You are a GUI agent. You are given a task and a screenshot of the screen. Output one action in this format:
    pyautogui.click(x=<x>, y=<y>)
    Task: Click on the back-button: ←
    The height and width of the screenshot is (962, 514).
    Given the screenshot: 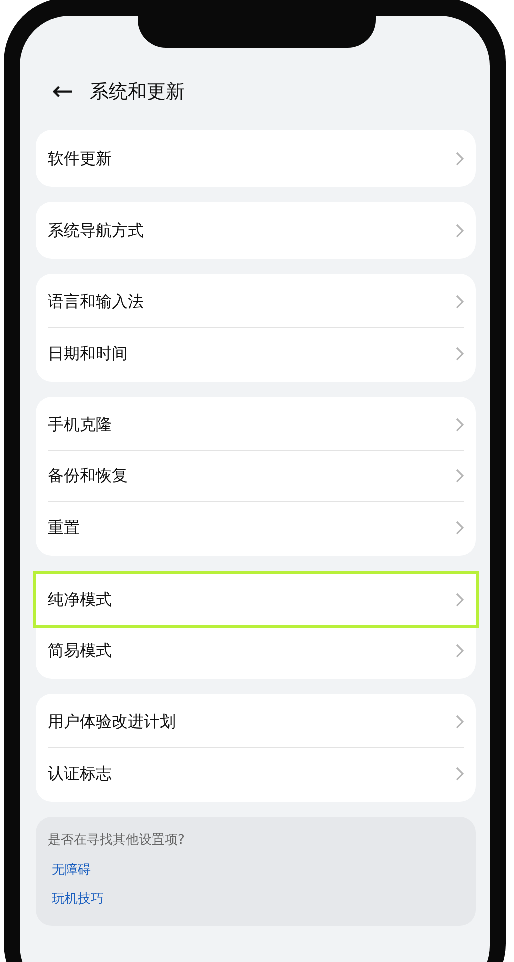 What is the action you would take?
    pyautogui.click(x=63, y=92)
    